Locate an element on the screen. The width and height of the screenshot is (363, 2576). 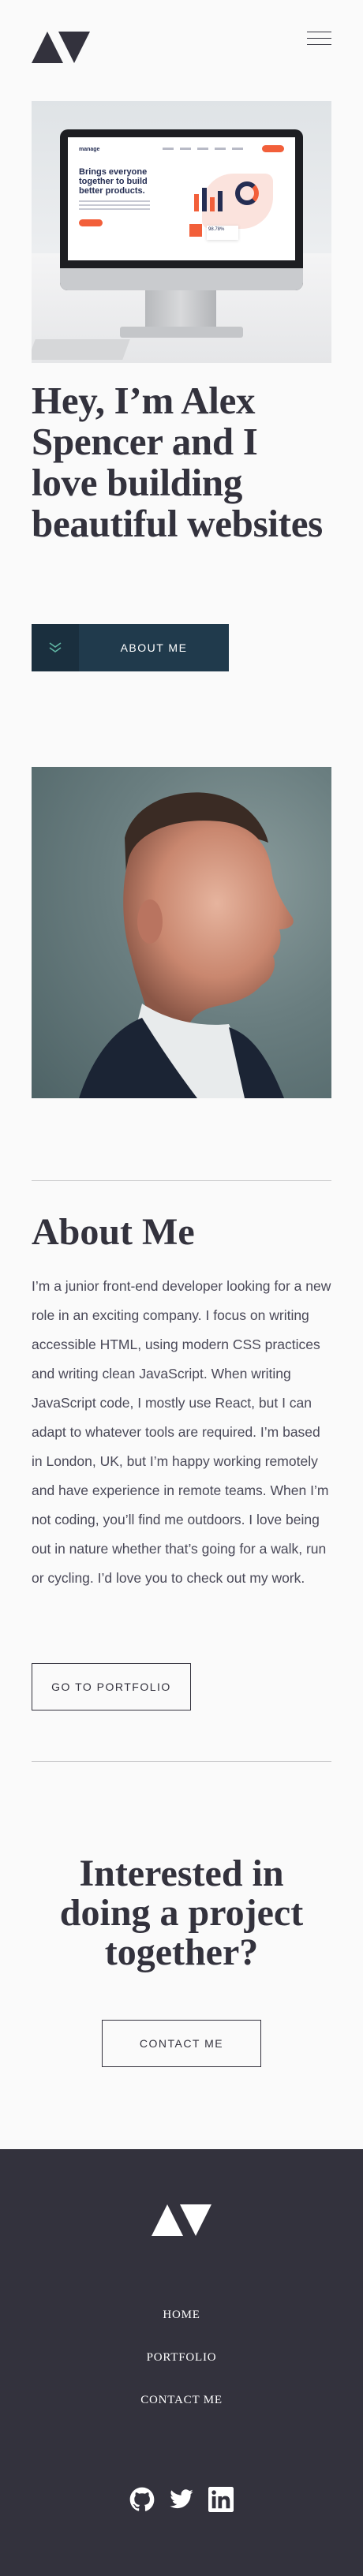
logo-av-icon is located at coordinates (61, 47).